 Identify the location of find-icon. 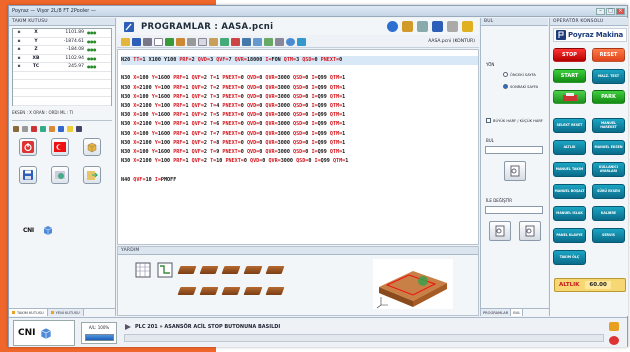
(290, 41).